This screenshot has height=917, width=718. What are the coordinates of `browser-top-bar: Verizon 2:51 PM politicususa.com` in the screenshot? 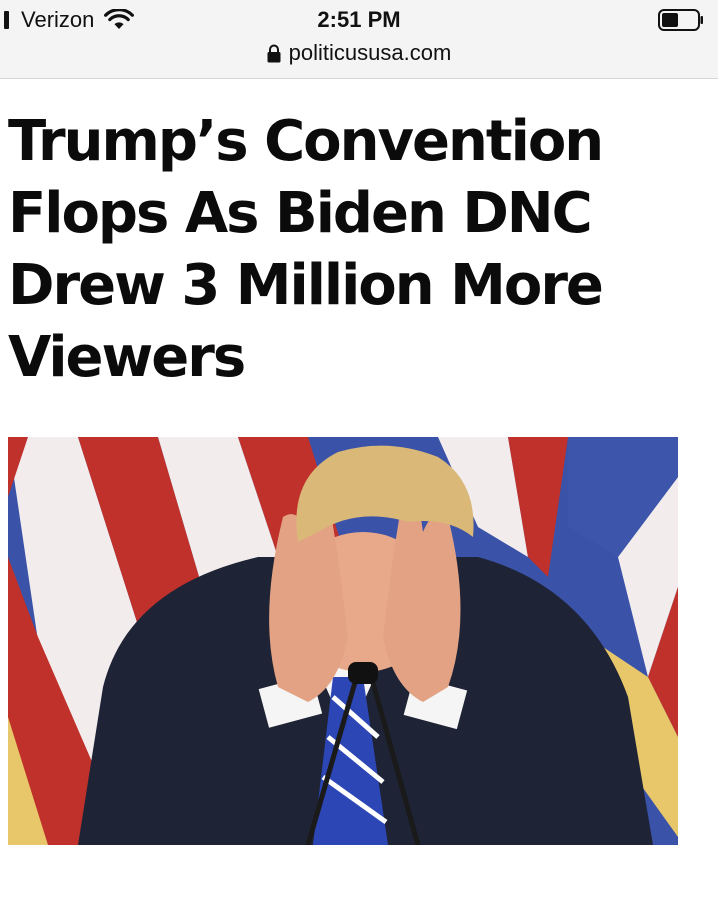 It's located at (359, 39).